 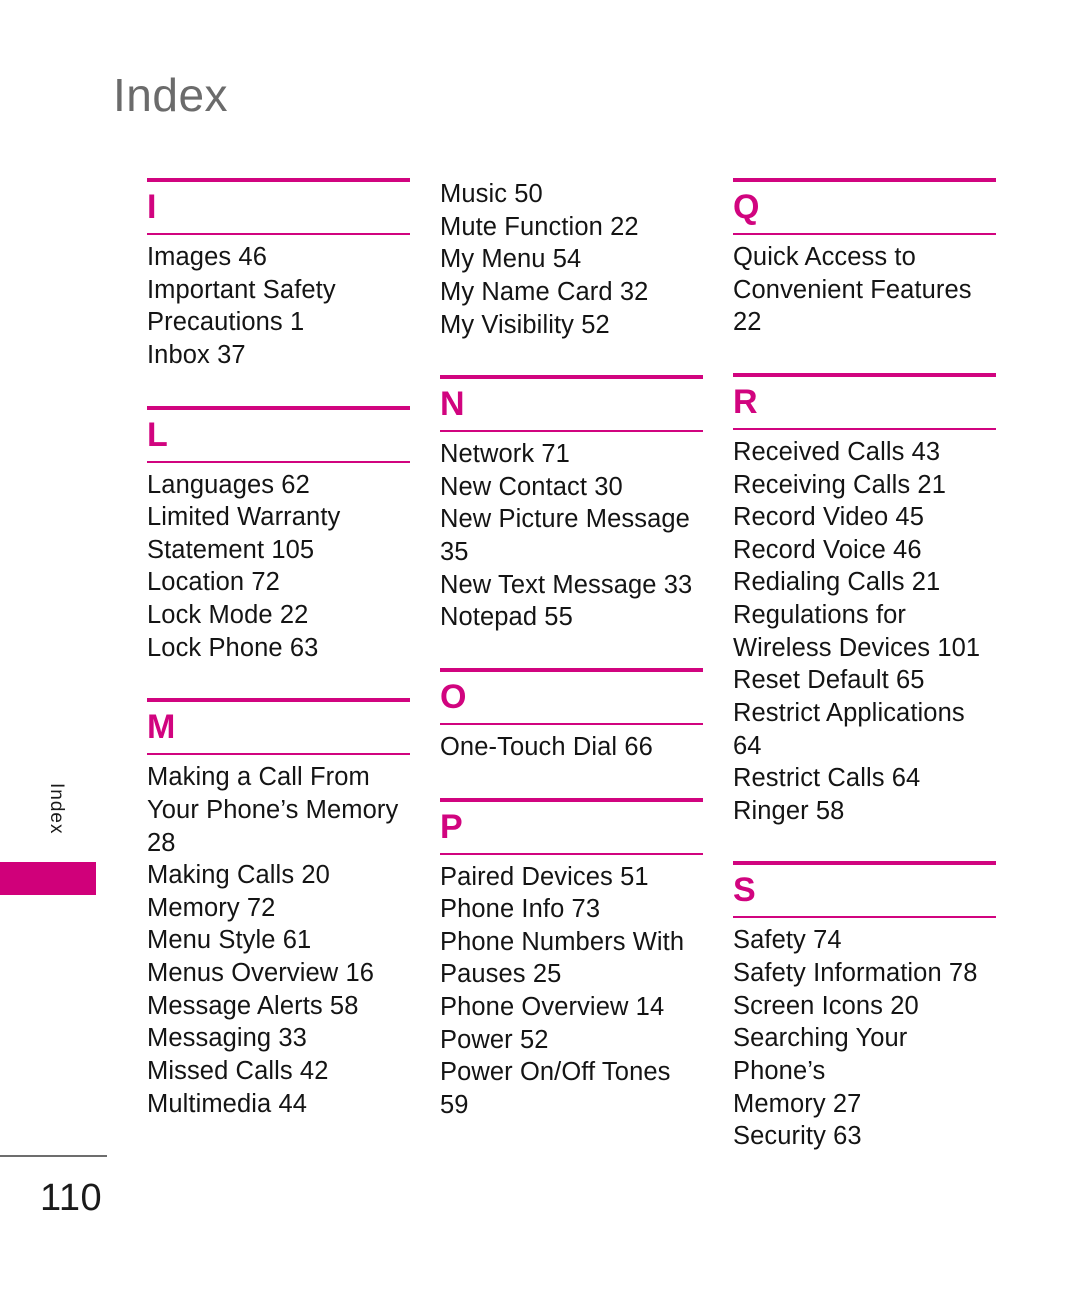 I want to click on index-entry: Location 72, so click(x=213, y=582).